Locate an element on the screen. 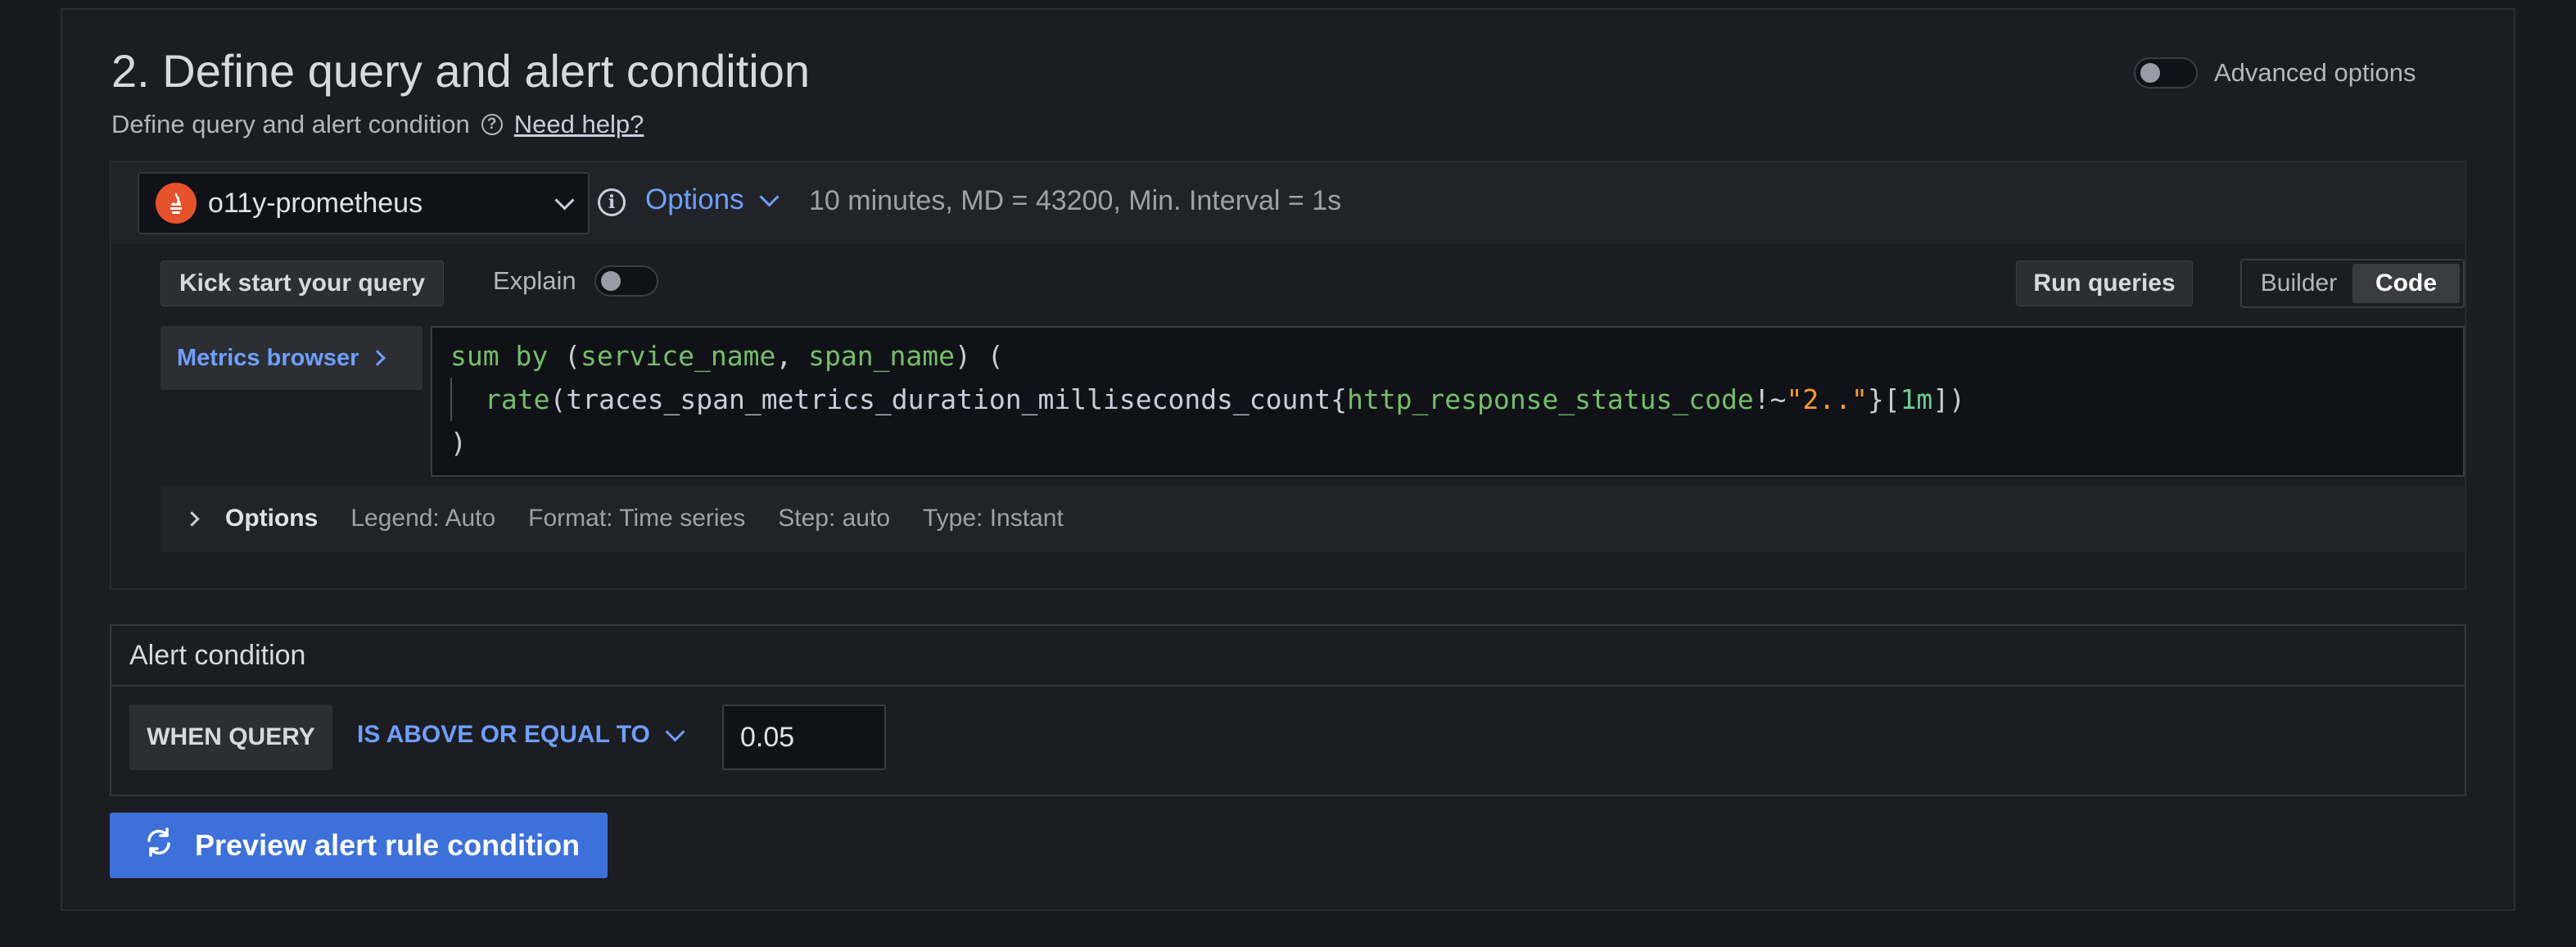  preview-button-label: Preview alert rule condition is located at coordinates (388, 845).